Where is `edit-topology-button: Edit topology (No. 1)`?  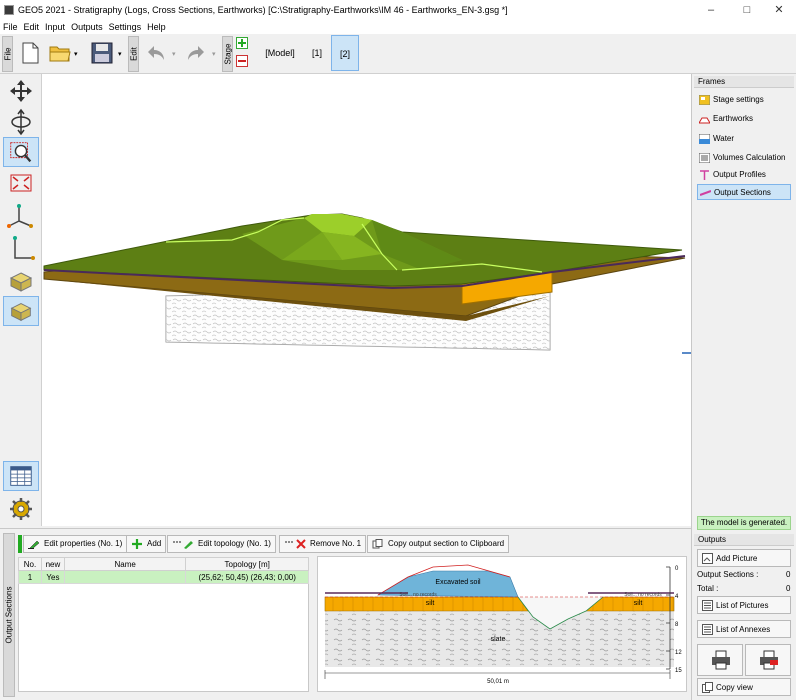 edit-topology-button: Edit topology (No. 1) is located at coordinates (221, 544).